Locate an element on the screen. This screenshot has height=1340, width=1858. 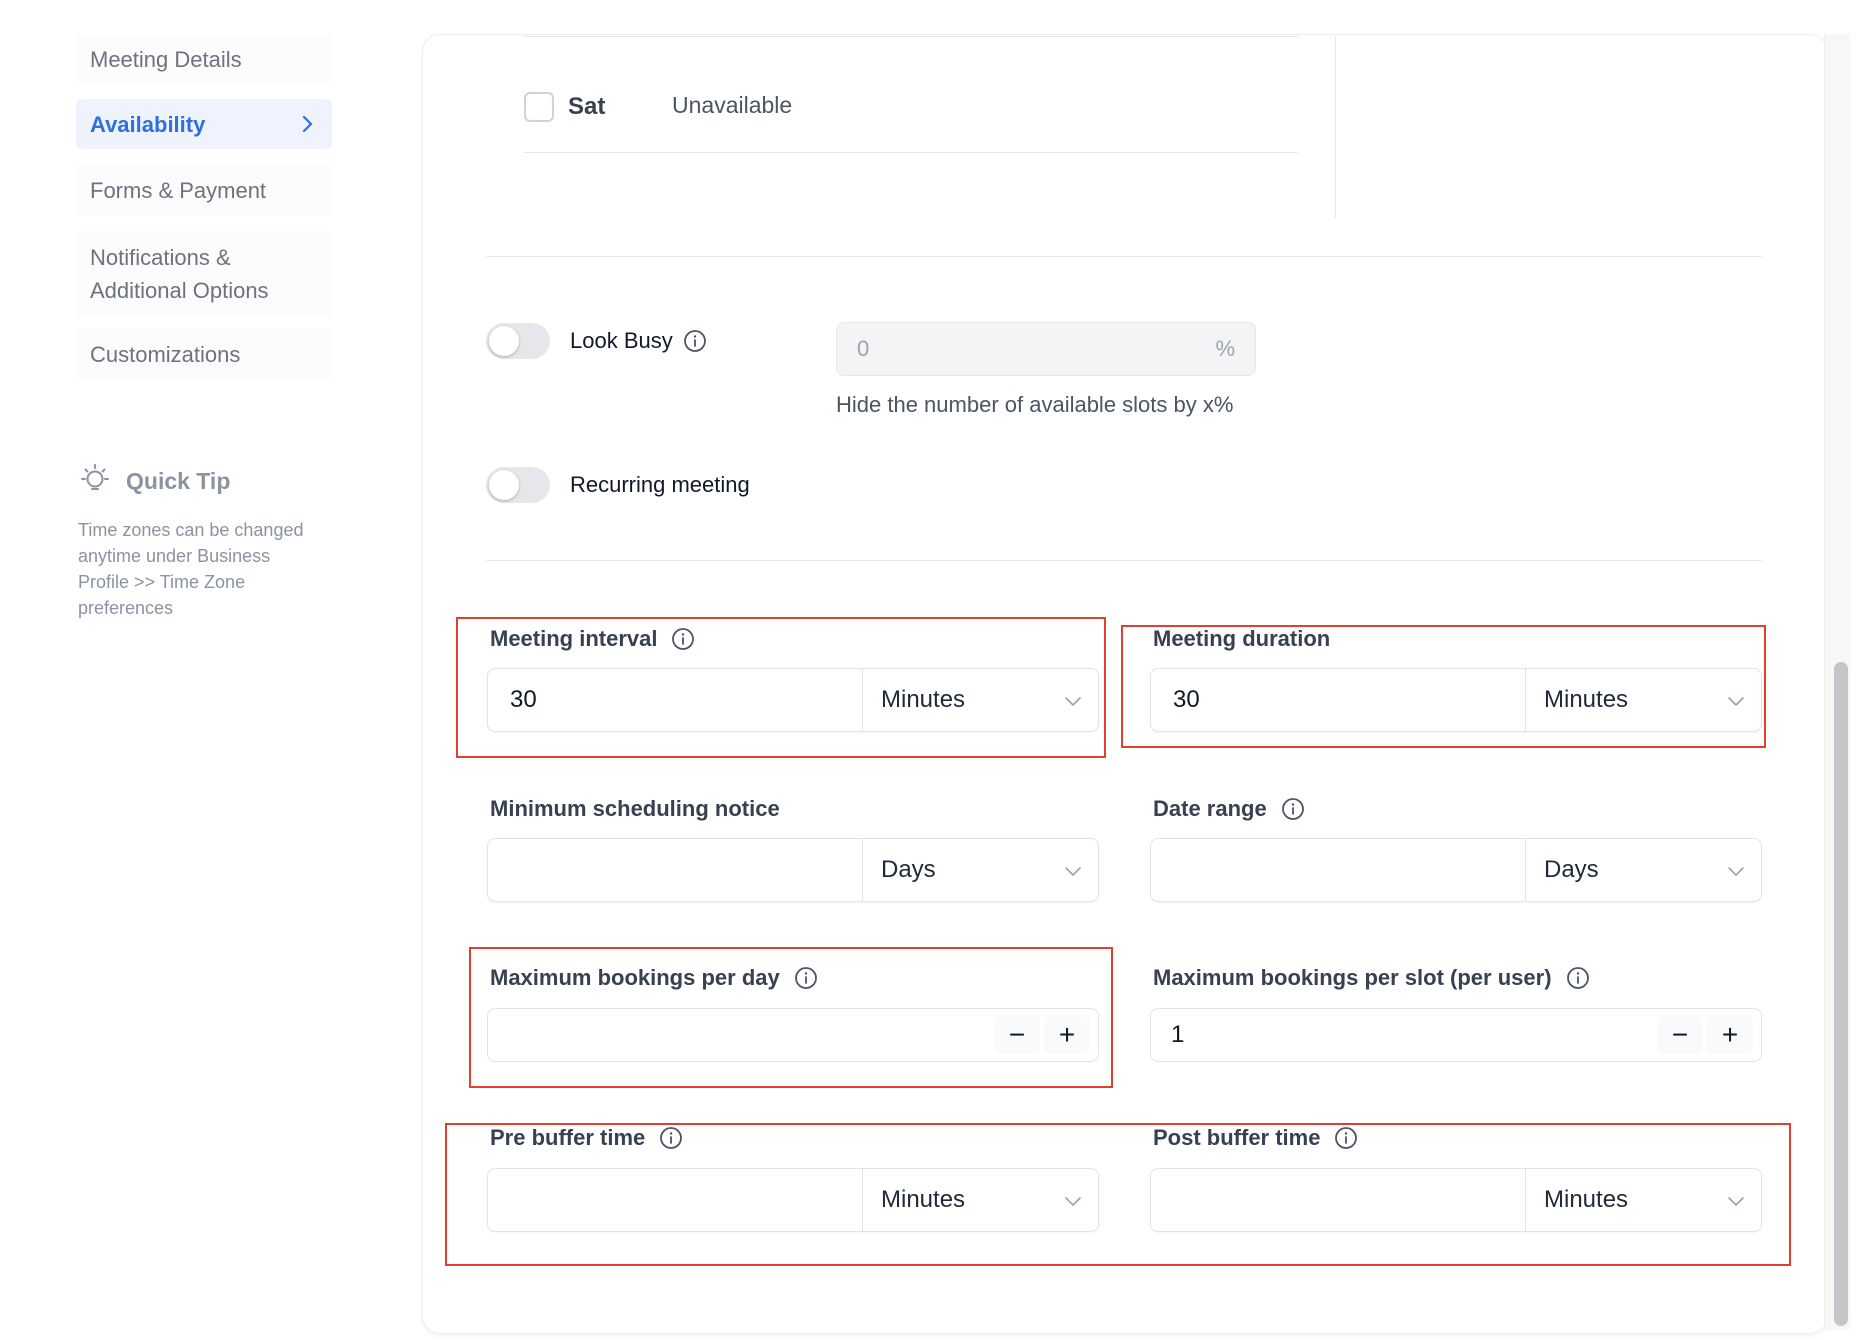
field-label-text: Meeting interval is located at coordinates (574, 638).